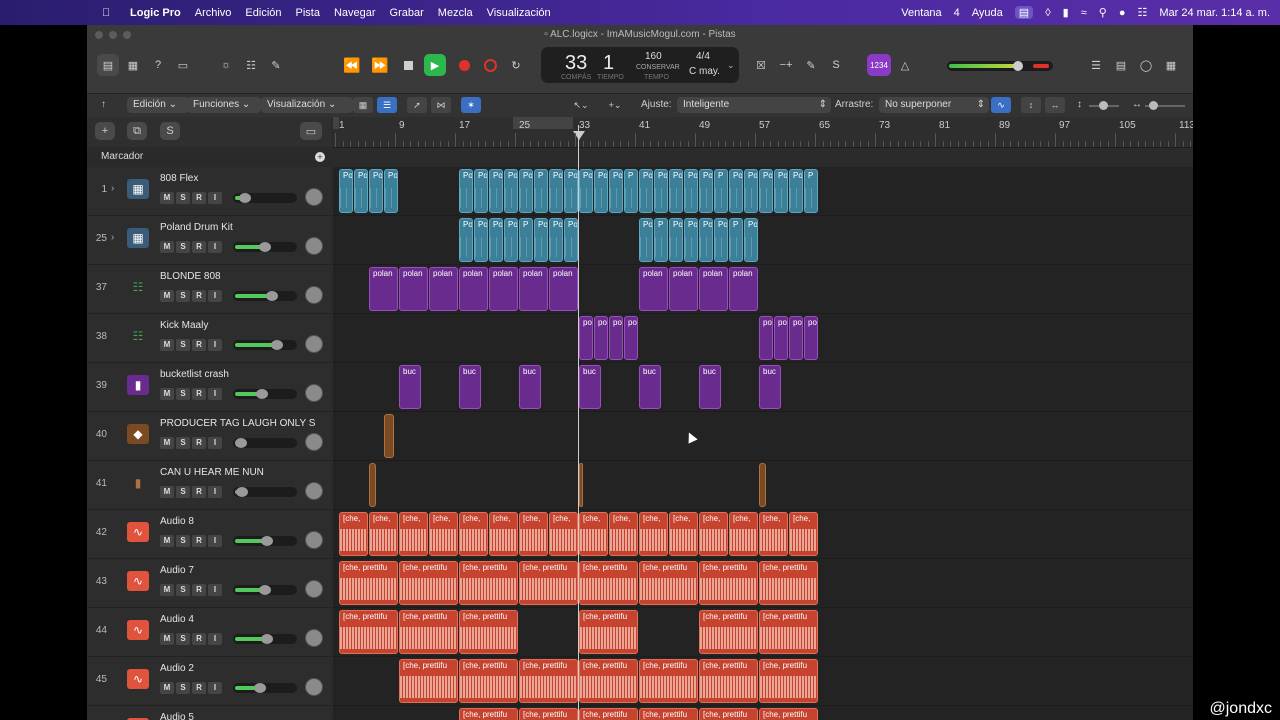  Describe the element at coordinates (455, 13) in the screenshot. I see `menu-mezcla: Mezcla` at that location.